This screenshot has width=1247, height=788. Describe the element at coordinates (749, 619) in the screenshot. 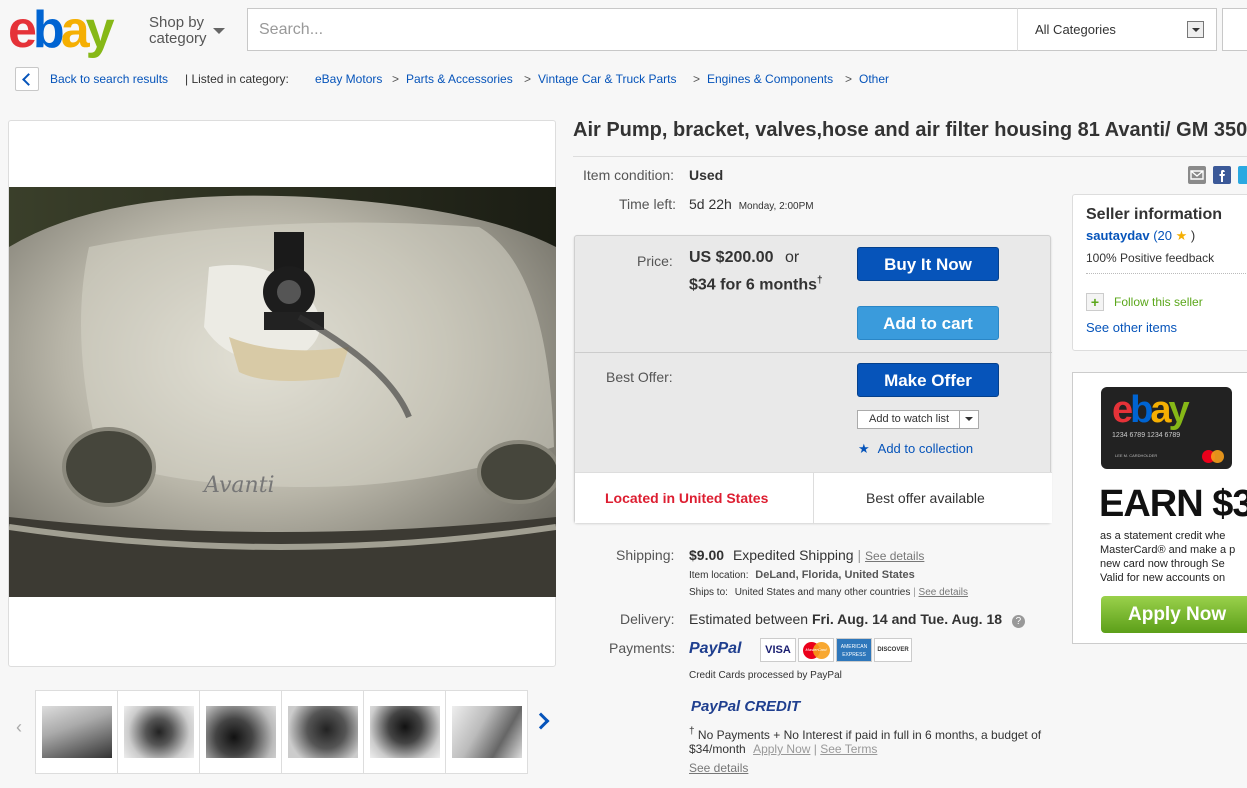

I see `delivery-text: Estimated between` at that location.